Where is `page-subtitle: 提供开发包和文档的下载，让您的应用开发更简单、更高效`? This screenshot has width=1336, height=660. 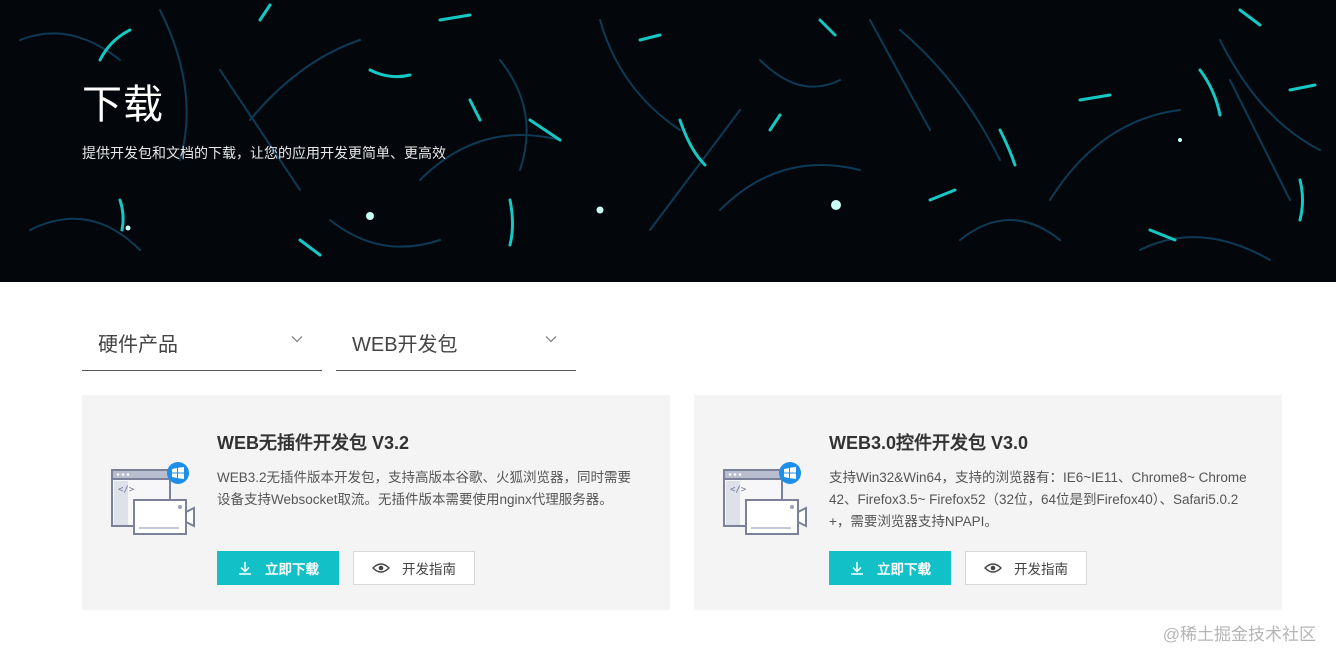 page-subtitle: 提供开发包和文档的下载，让您的应用开发更简单、更高效 is located at coordinates (264, 153).